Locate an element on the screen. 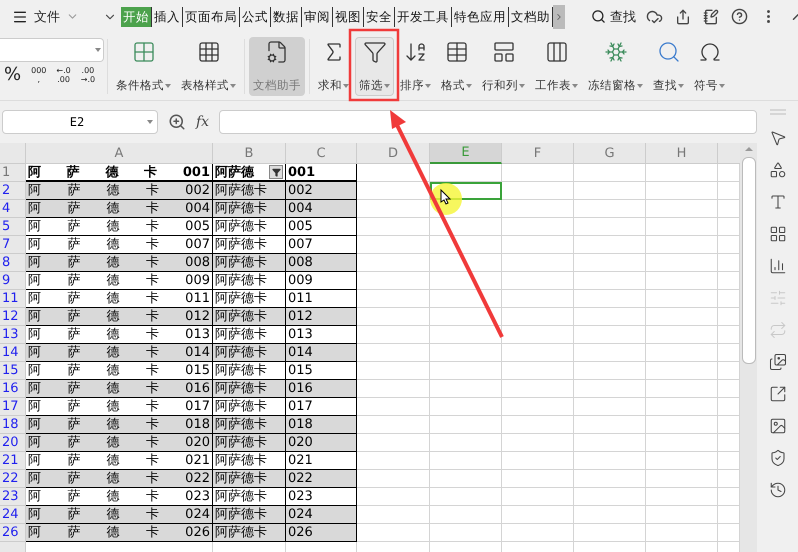  row-number: 20 is located at coordinates (13, 443).